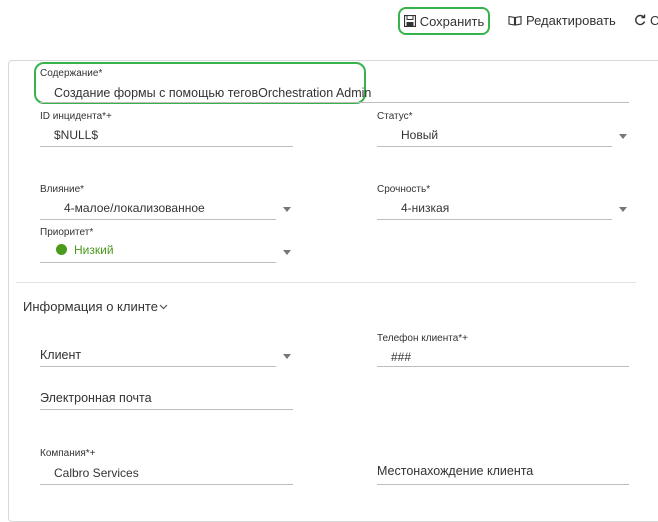 This screenshot has height=522, width=658. I want to click on email-underline, so click(166, 409).